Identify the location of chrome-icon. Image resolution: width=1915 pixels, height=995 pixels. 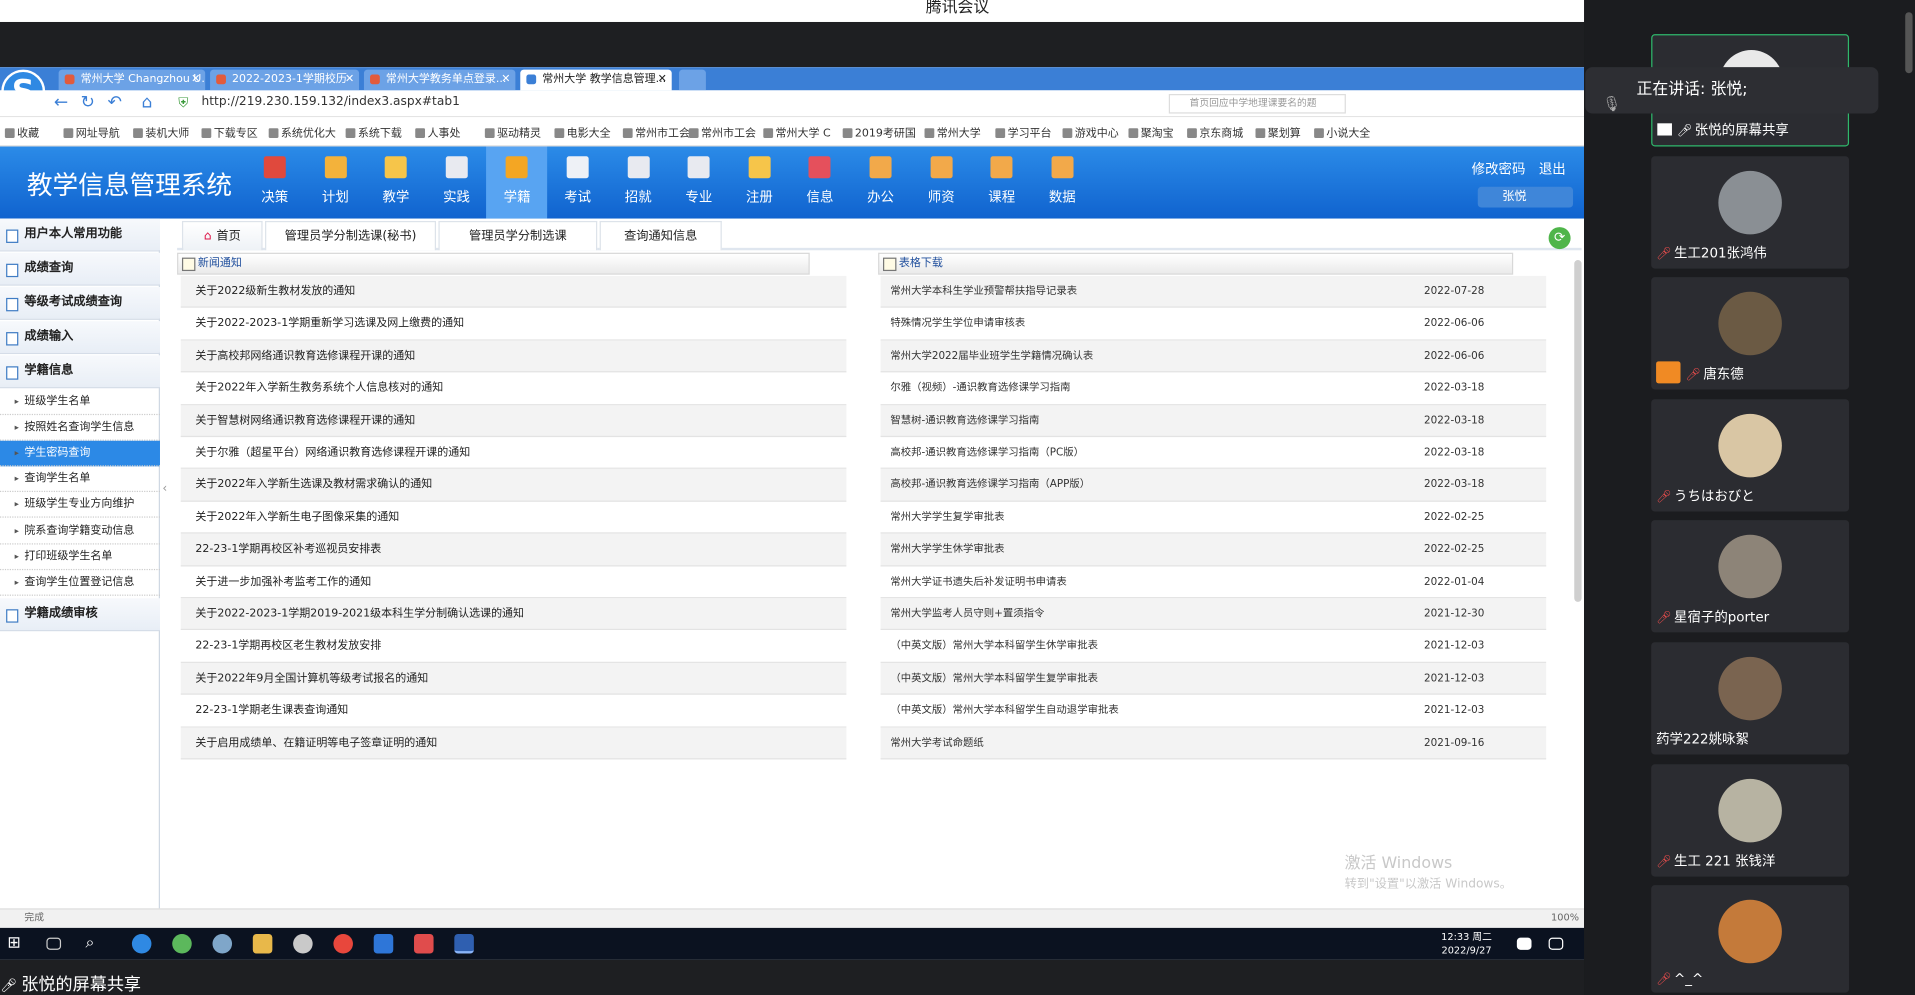
(343, 943).